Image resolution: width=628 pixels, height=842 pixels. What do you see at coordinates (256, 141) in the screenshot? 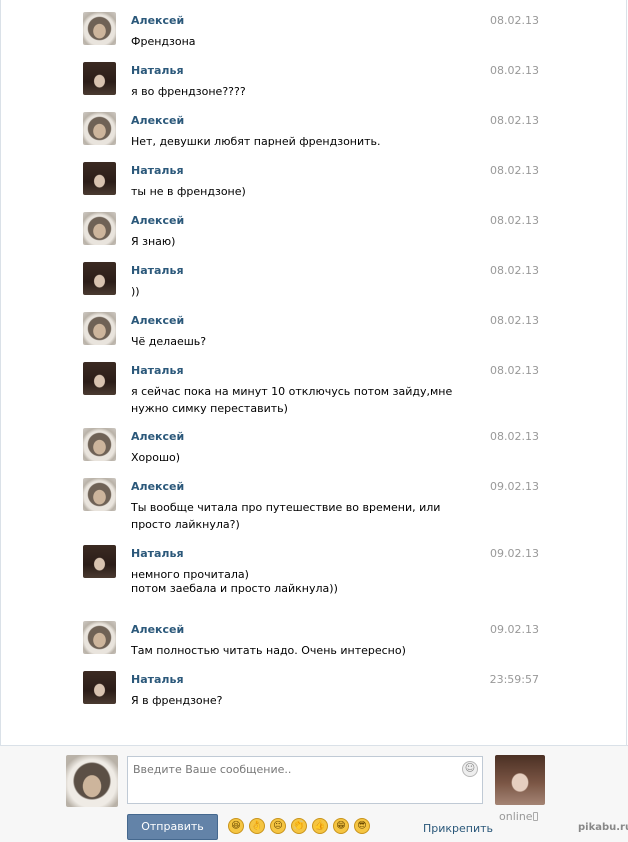
I see `message-text: Нет, девушки любят парней френдзонить.` at bounding box center [256, 141].